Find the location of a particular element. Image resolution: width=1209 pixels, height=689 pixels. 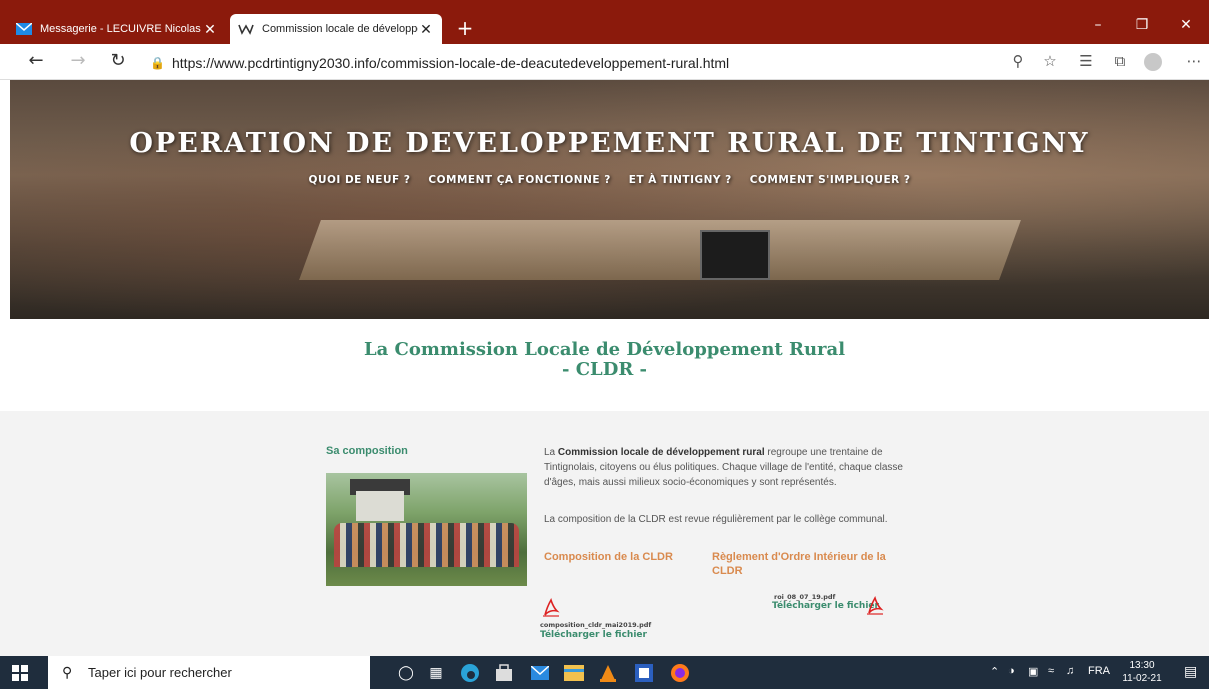

favorites-icon: ☰ is located at coordinates (1086, 62).